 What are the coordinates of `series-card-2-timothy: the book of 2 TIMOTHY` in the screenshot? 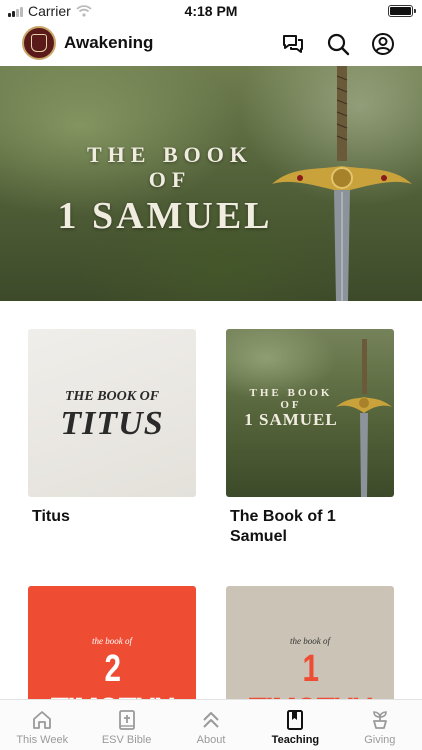 It's located at (112, 642).